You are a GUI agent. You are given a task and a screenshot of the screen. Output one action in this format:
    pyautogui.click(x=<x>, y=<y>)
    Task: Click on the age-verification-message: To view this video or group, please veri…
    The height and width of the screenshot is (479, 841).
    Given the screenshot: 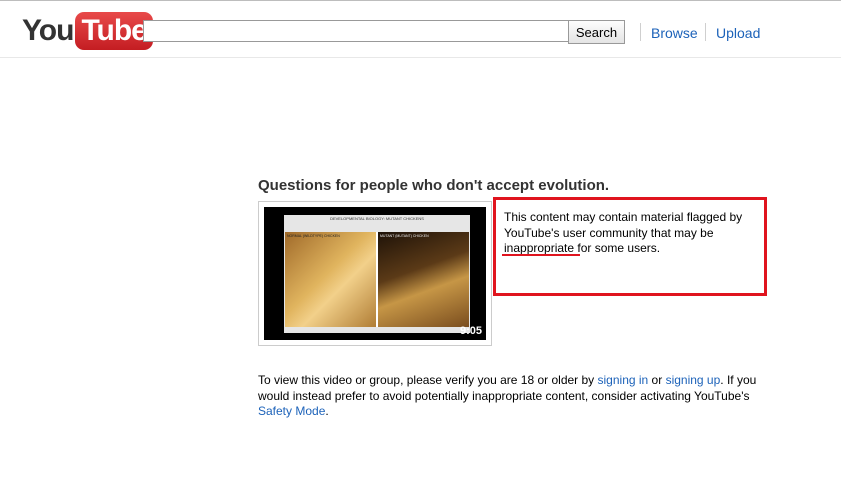 What is the action you would take?
    pyautogui.click(x=518, y=396)
    